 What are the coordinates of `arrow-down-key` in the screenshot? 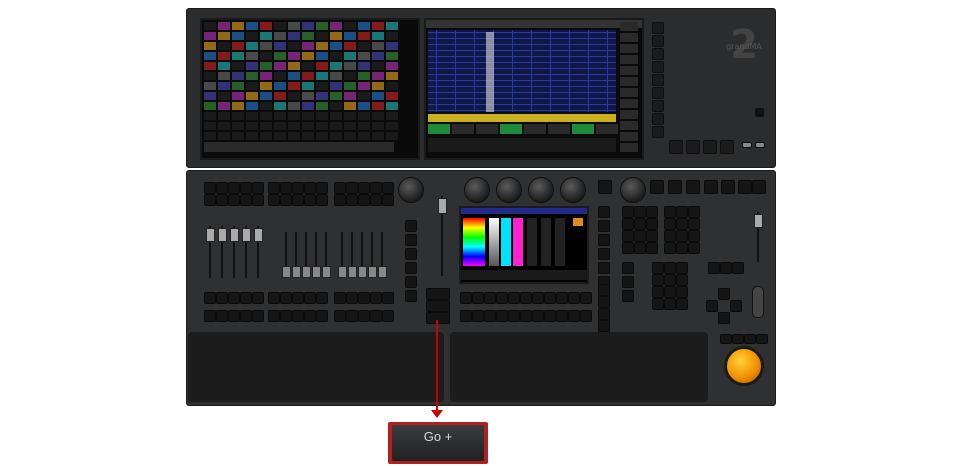 It's located at (724, 318).